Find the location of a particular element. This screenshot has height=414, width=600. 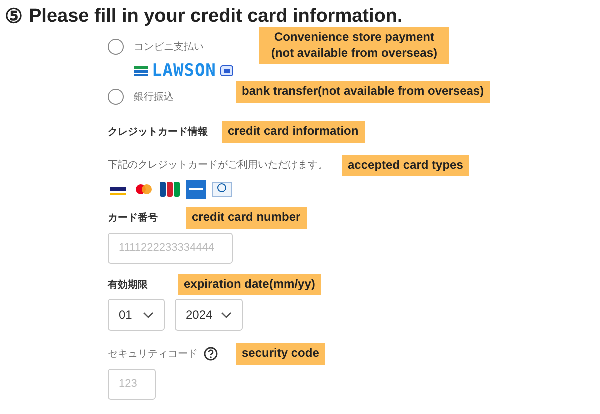

store-logo: LAWSON is located at coordinates (184, 71).